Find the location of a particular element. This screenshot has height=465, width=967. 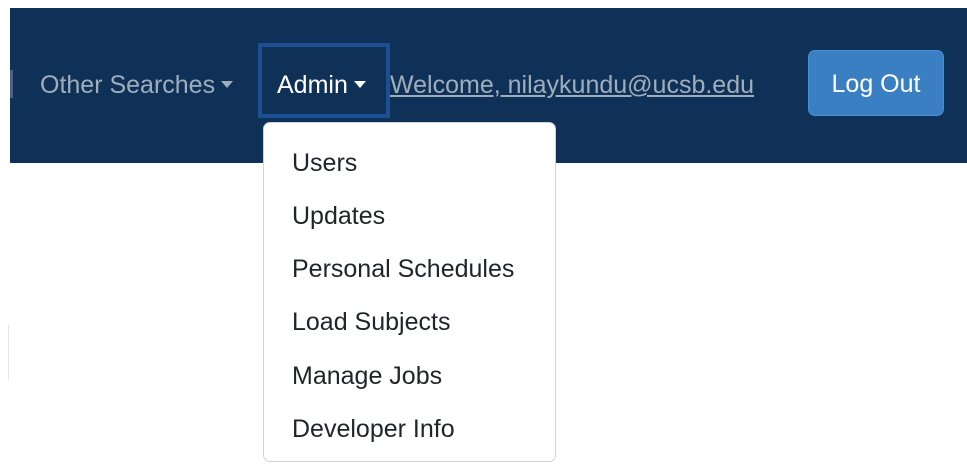

welcome-user-link: Welcome, nilaykundu@ucsb.edu is located at coordinates (572, 85).